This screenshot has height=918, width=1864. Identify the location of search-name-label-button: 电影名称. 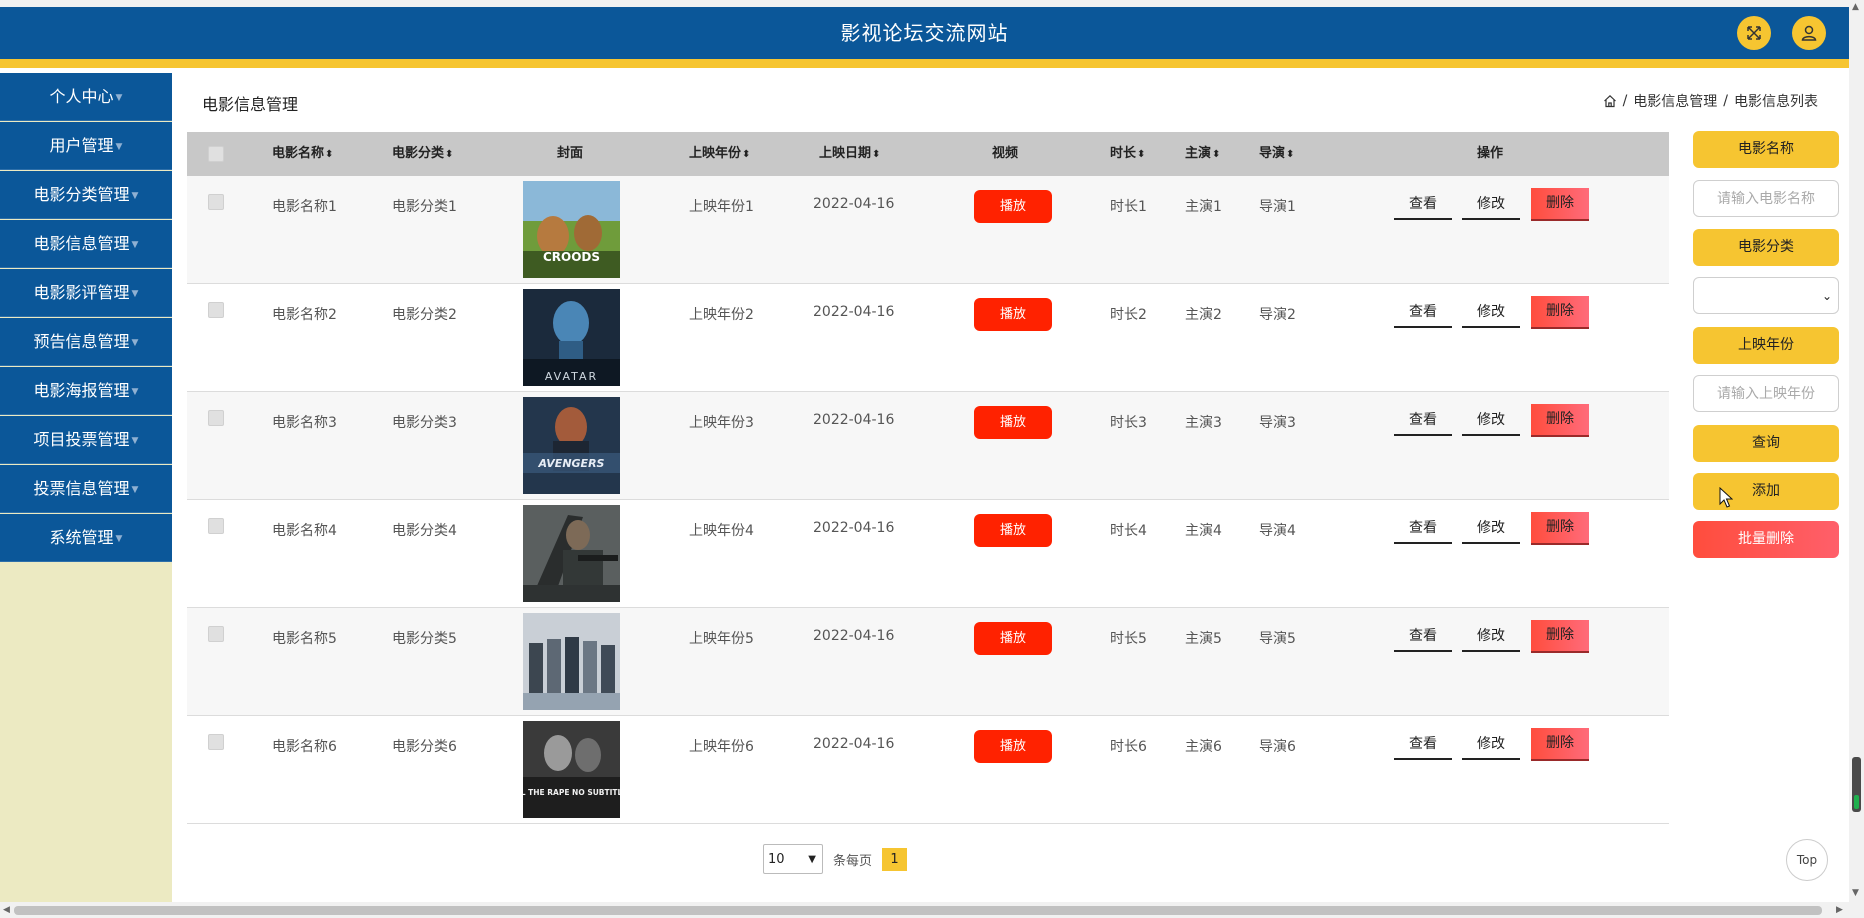
(1766, 149).